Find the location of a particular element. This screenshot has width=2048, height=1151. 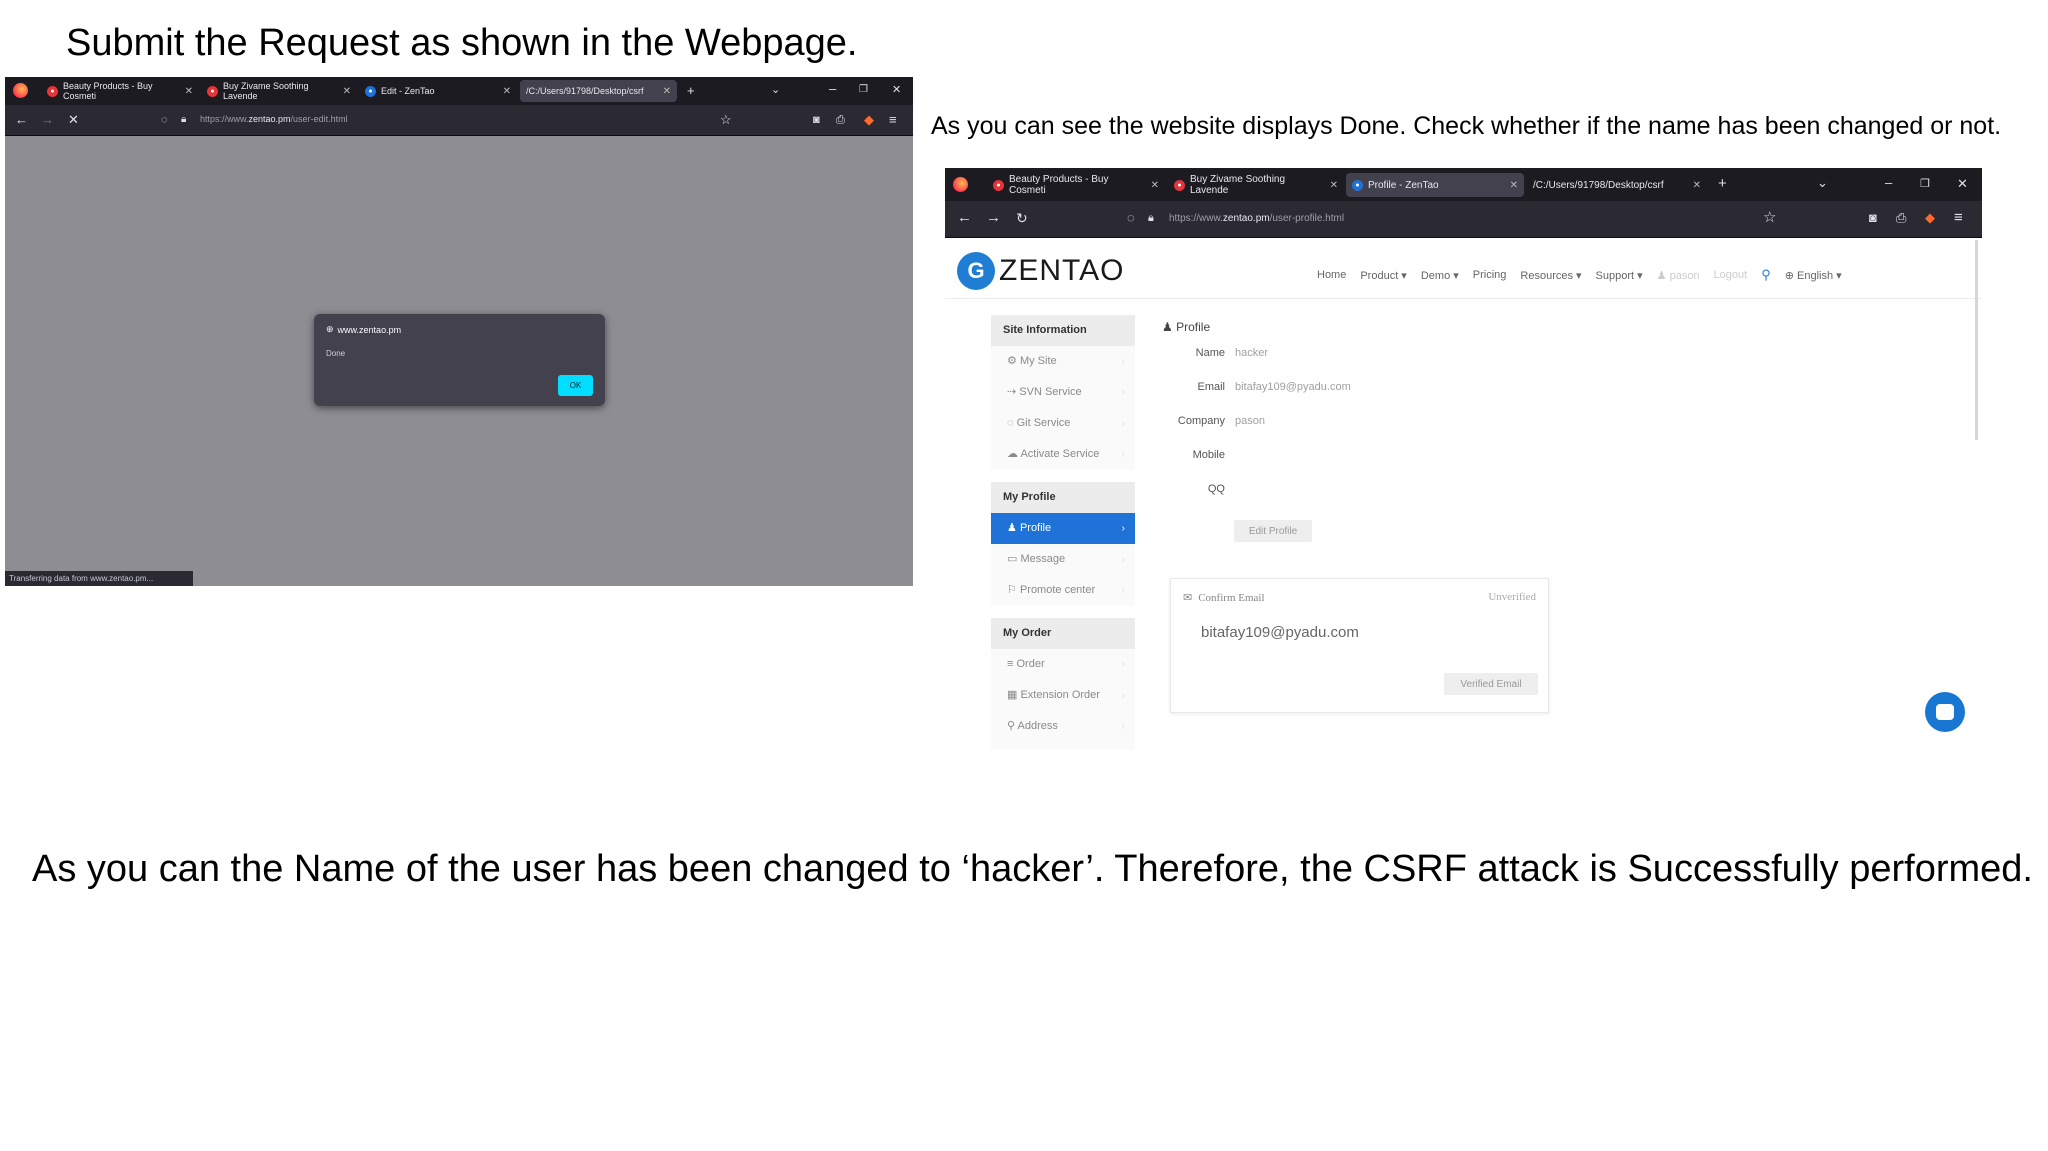

sidebar-item-address: ⚲ Address › is located at coordinates (1063, 726).